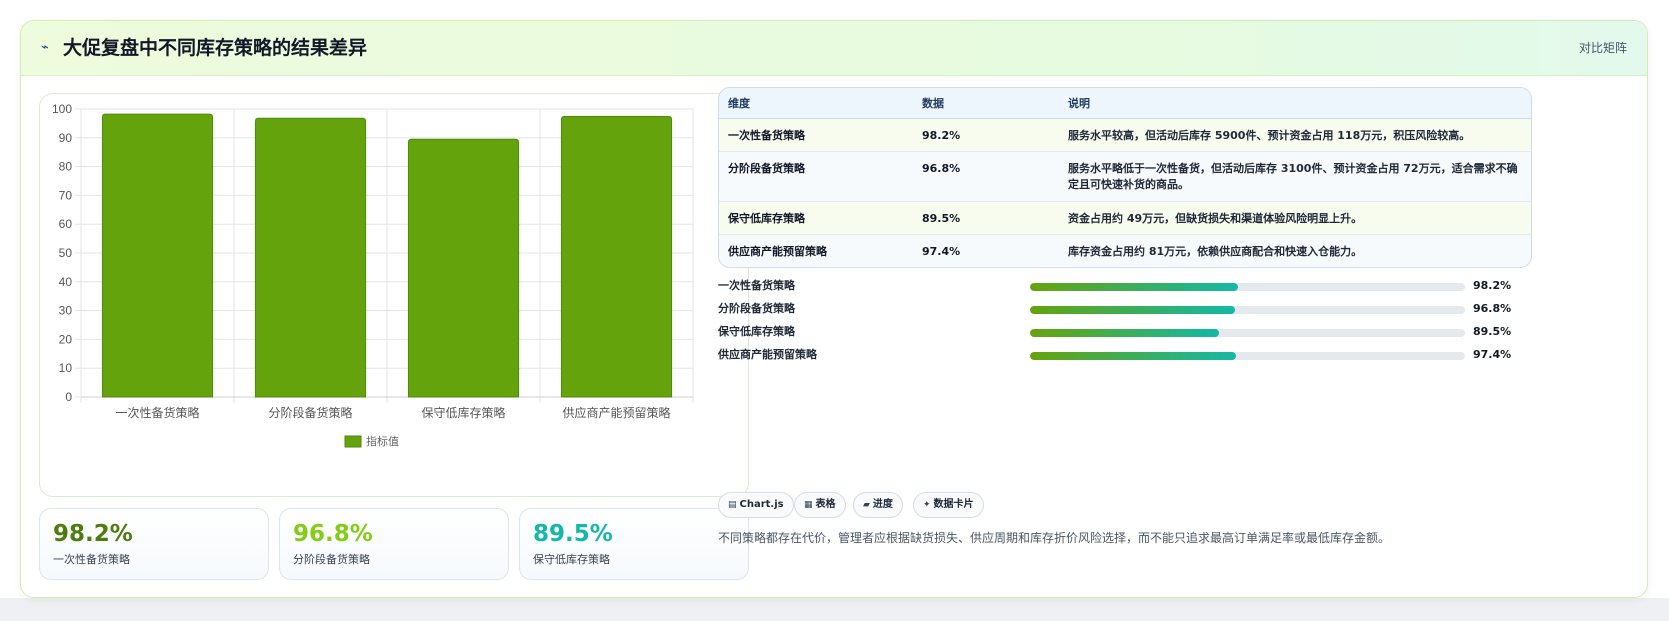 The image size is (1669, 621). What do you see at coordinates (941, 135) in the screenshot?
I see `row-value: 98.2%` at bounding box center [941, 135].